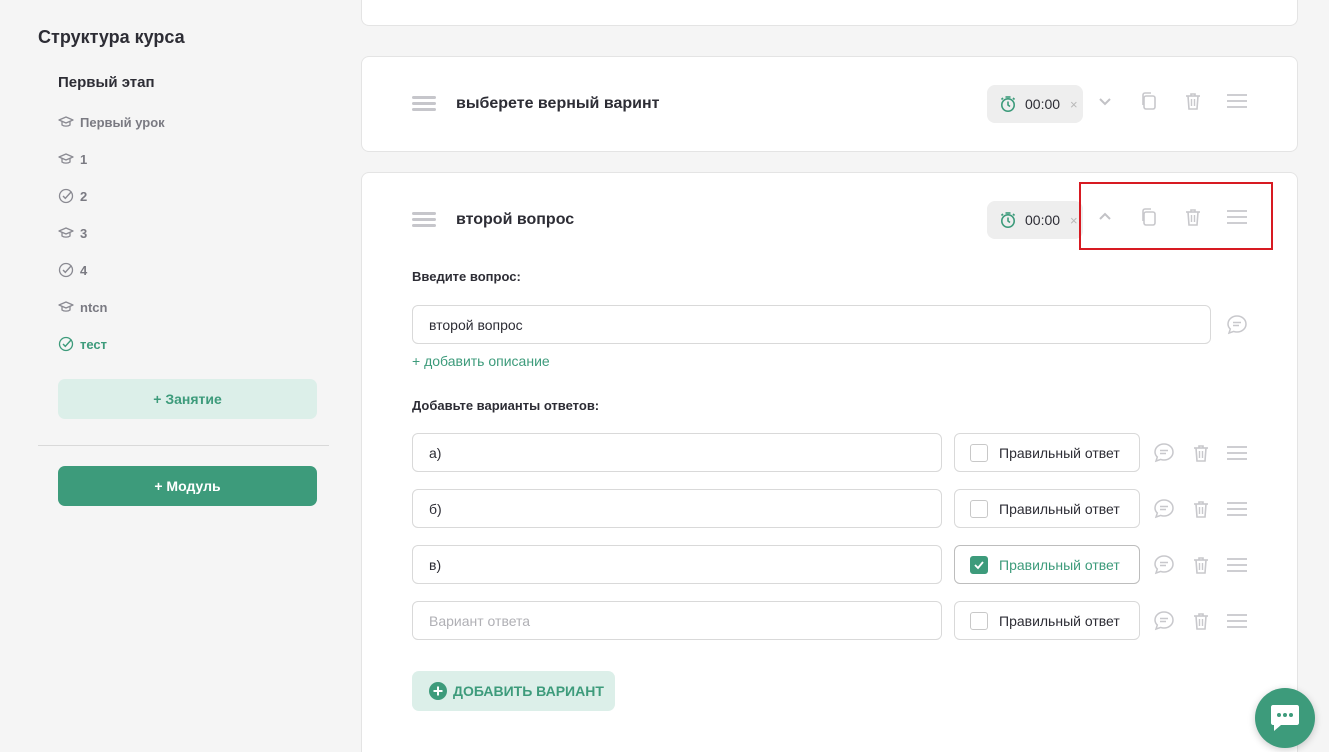 Image resolution: width=1329 pixels, height=752 pixels. I want to click on chat-button, so click(1285, 718).